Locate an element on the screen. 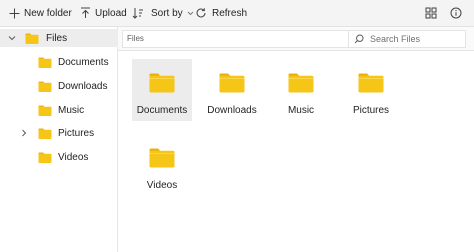 The height and width of the screenshot is (252, 474). tree-item-label: Videos is located at coordinates (73, 157).